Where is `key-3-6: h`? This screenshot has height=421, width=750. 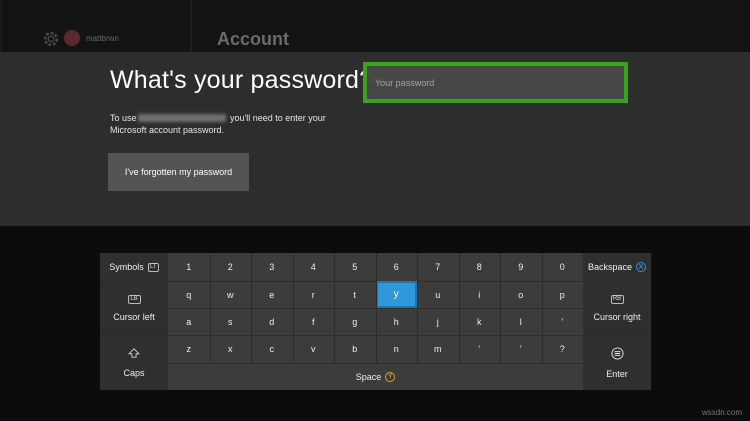
key-3-6: h is located at coordinates (397, 321).